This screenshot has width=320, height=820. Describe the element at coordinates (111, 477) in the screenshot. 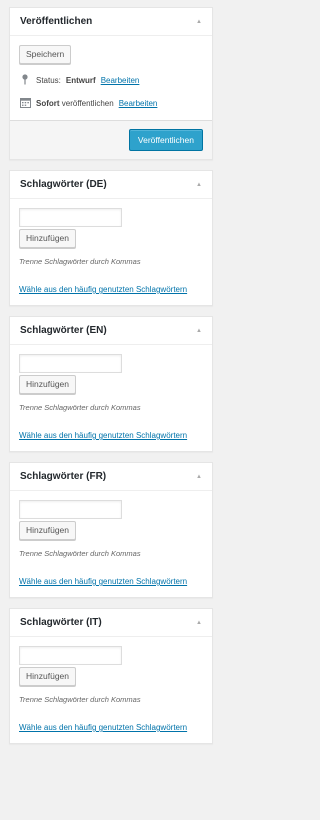

I see `tag-box-header: Schlagwörter (FR) ▲` at that location.